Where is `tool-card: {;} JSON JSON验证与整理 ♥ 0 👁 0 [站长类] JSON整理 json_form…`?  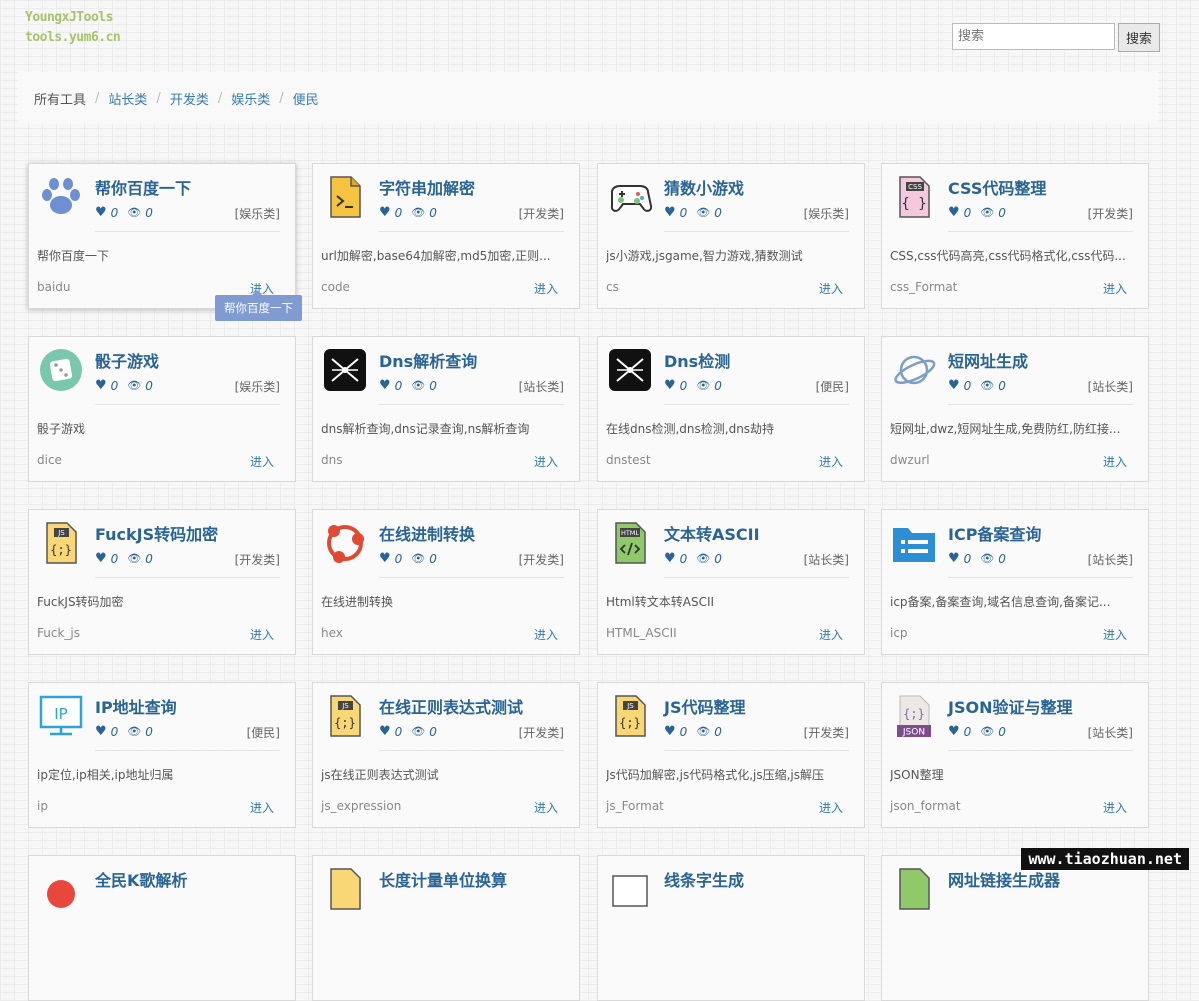
tool-card: {;} JSON JSON验证与整理 ♥ 0 👁 0 [站长类] JSON整理 json_form… is located at coordinates (1015, 755).